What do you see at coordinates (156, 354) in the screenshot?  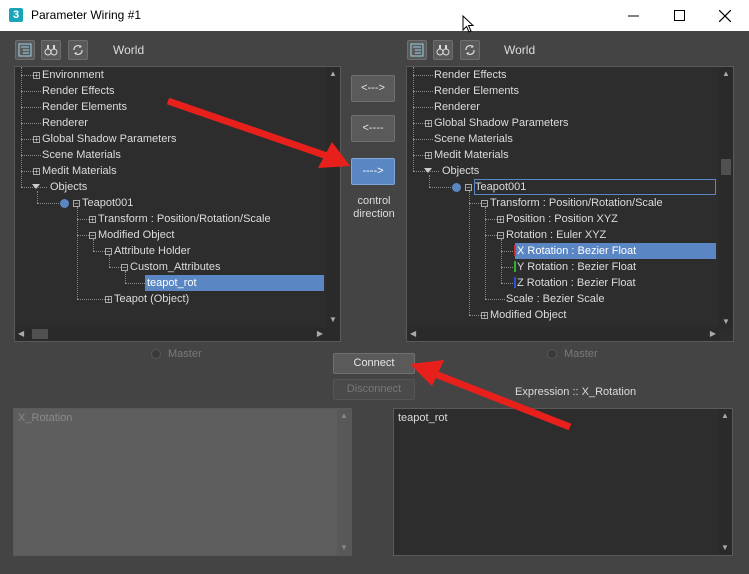 I see `left-master-radio` at bounding box center [156, 354].